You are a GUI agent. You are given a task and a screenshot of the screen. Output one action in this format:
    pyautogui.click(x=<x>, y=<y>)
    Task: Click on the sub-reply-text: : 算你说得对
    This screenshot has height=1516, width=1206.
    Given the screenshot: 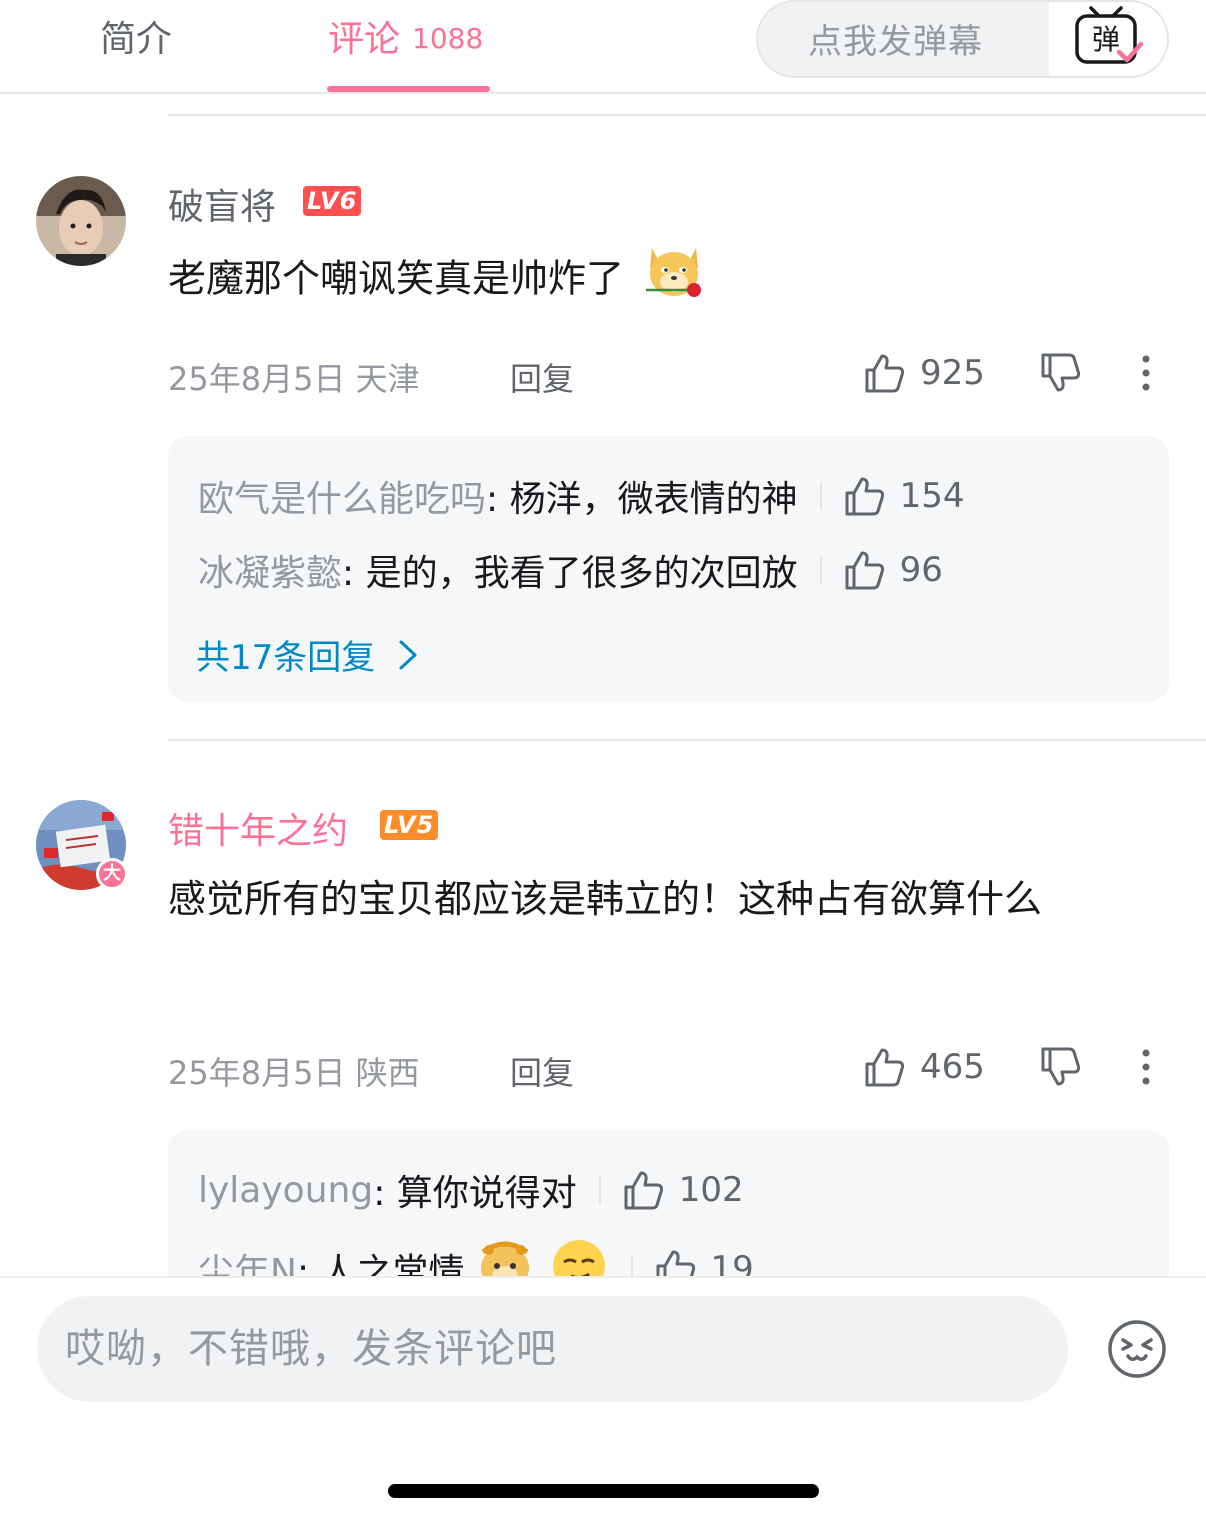 What is the action you would take?
    pyautogui.click(x=475, y=1193)
    